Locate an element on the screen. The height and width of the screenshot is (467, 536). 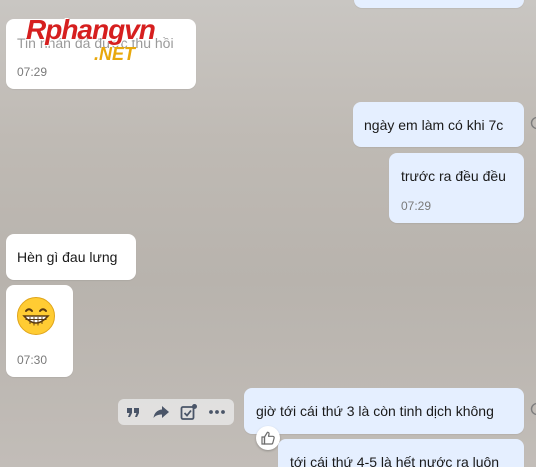
message-time: 07:29 is located at coordinates (416, 206).